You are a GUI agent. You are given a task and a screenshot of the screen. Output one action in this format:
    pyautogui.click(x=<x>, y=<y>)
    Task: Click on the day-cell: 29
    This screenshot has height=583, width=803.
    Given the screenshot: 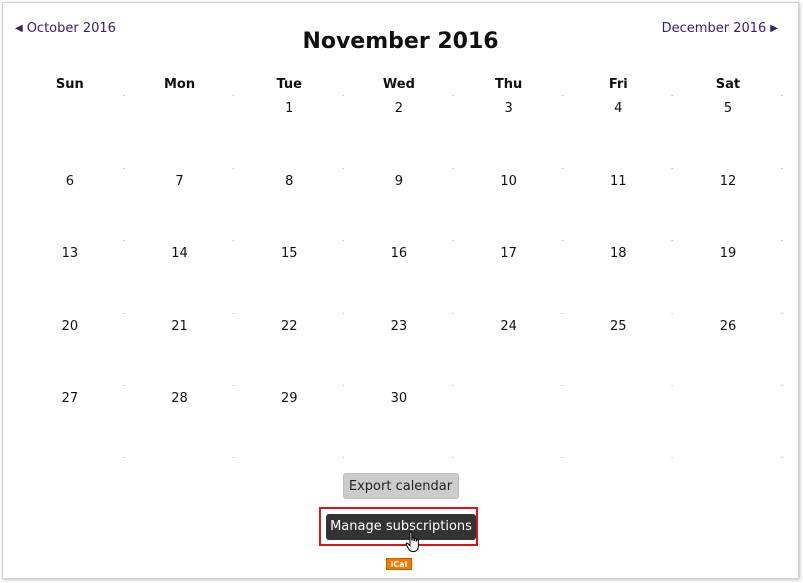 What is the action you would take?
    pyautogui.click(x=289, y=421)
    